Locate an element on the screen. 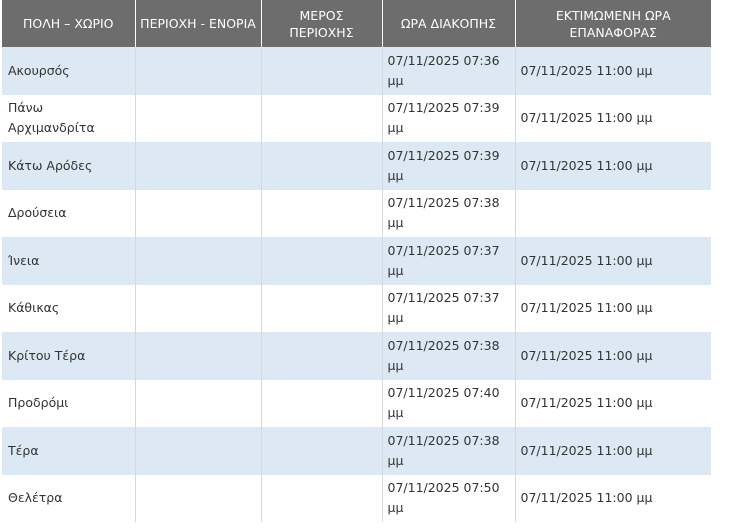 Image resolution: width=740 pixels, height=529 pixels. town-cell: Κρίτου Τέρα is located at coordinates (68, 356).